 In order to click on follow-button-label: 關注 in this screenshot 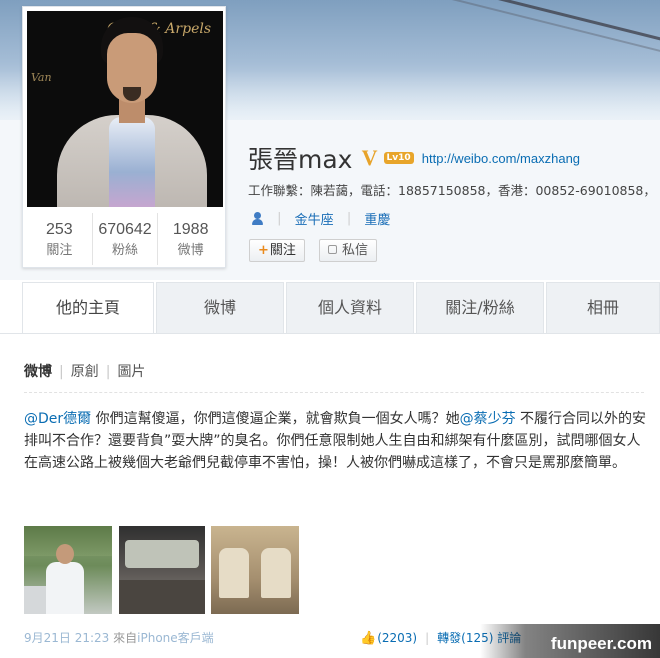, I will do `click(282, 250)`.